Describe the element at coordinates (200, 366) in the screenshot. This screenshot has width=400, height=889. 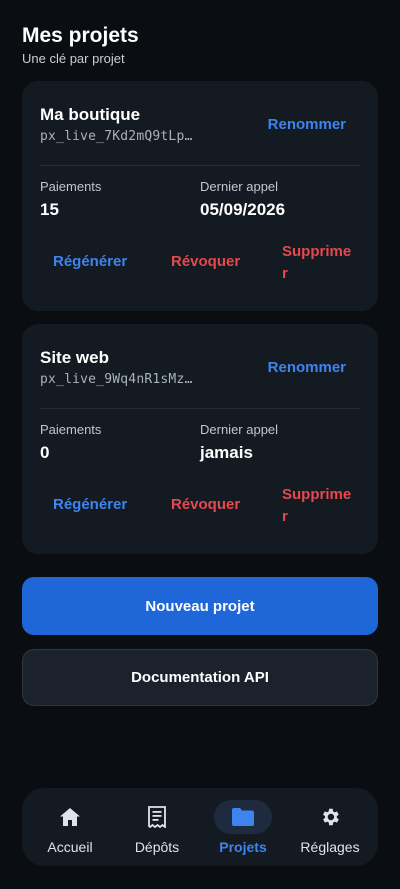
I see `project-card-header: Site web px_live_9Wq4nR1sMz… Renommer` at that location.